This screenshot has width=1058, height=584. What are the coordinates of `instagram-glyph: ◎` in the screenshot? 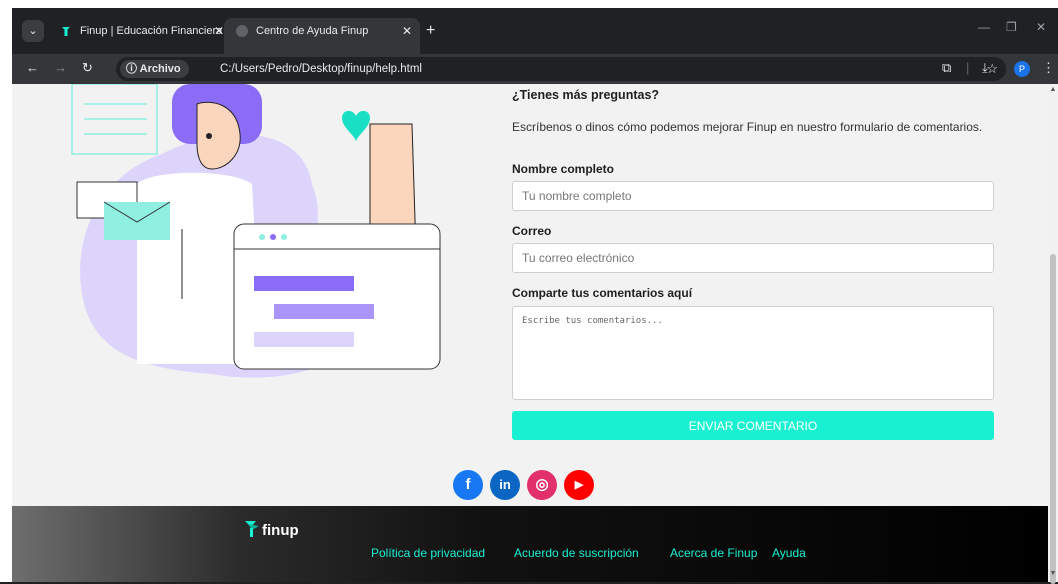 It's located at (542, 484).